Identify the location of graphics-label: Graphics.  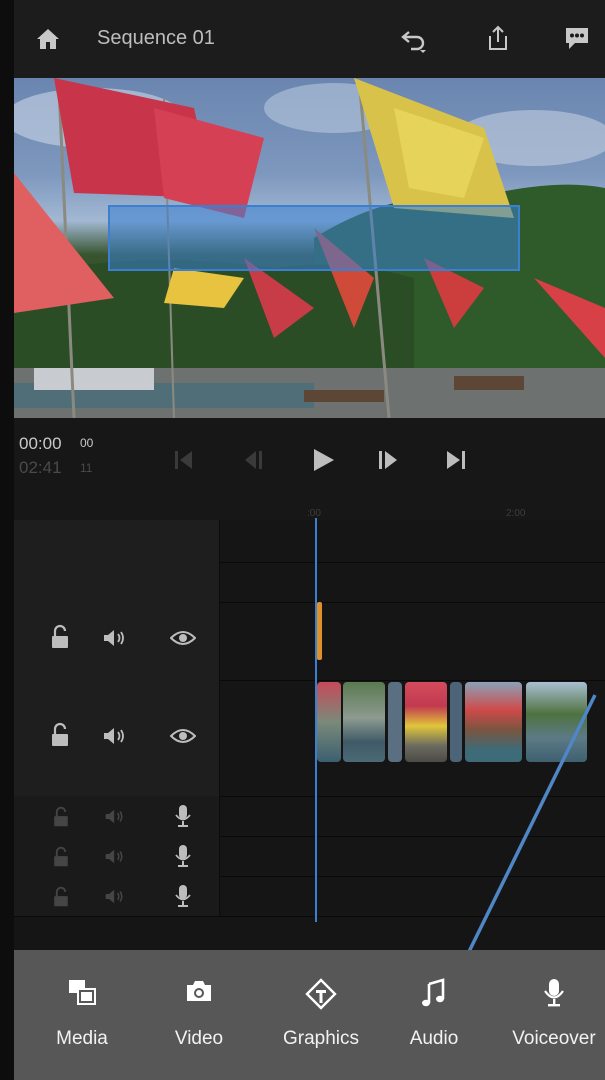
(321, 1038).